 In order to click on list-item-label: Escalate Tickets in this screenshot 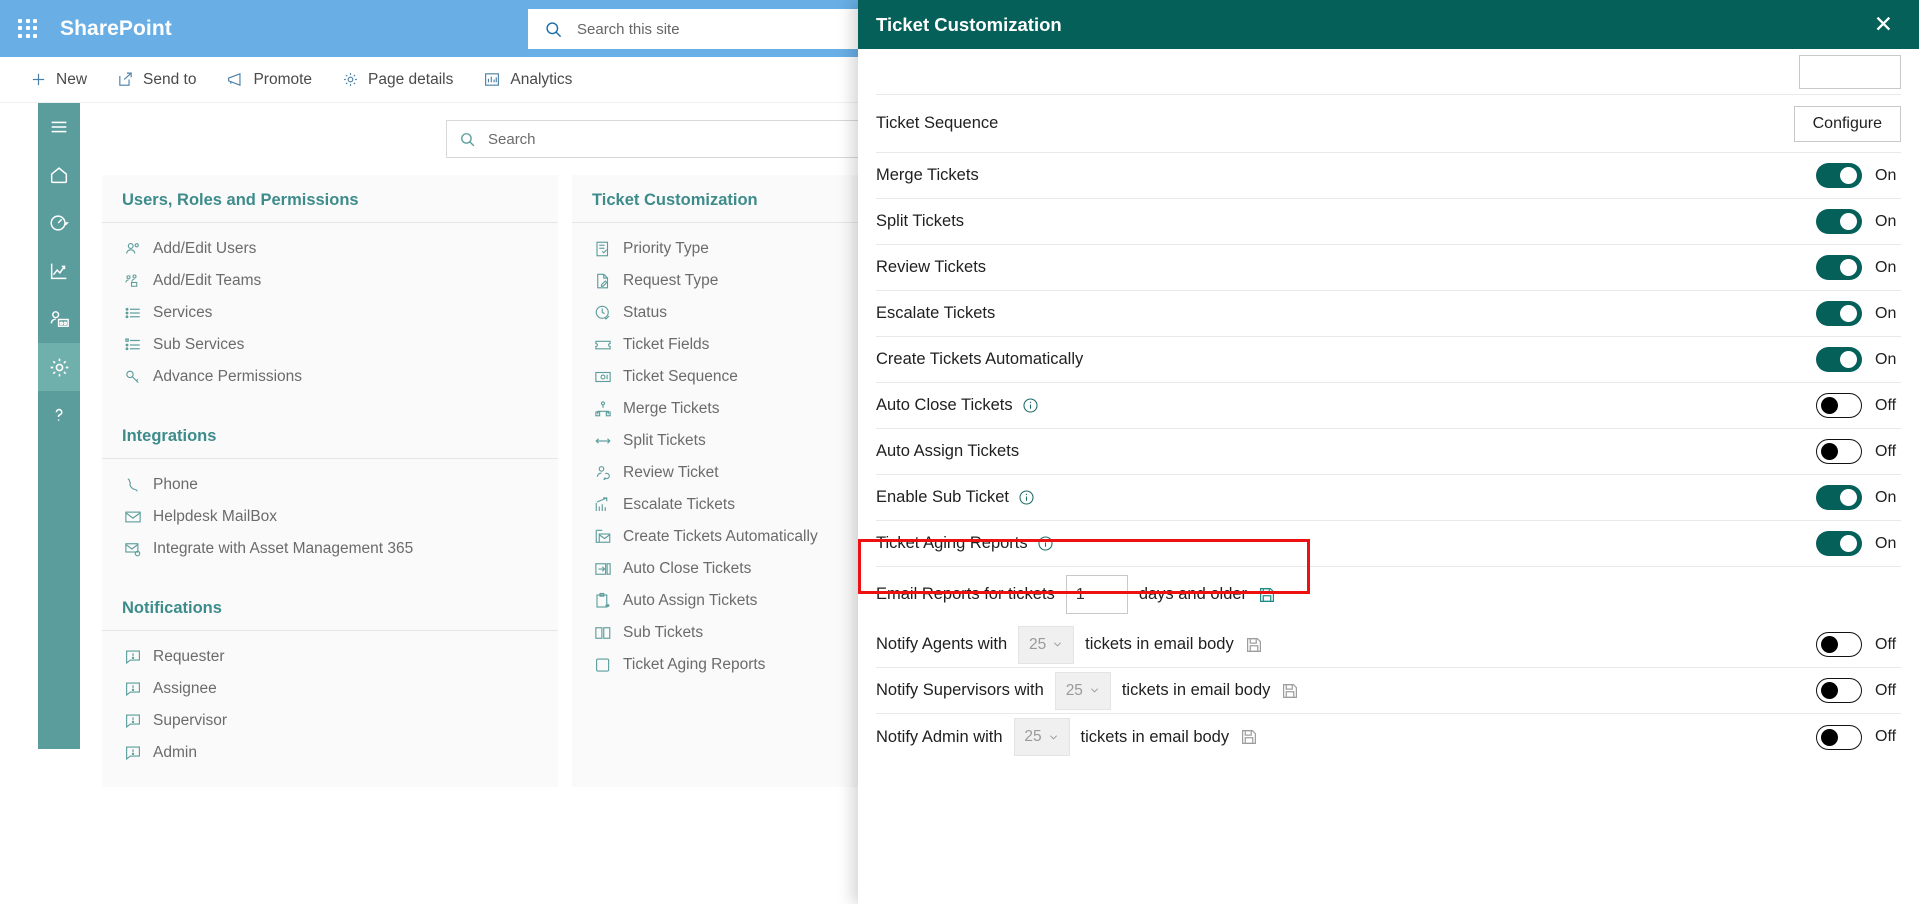, I will do `click(679, 504)`.